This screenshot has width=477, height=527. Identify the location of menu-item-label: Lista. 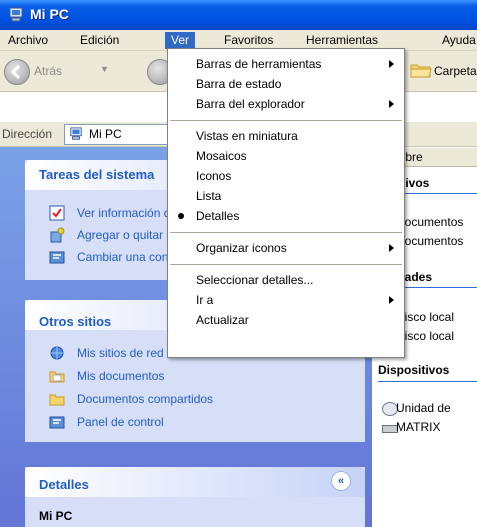
(209, 196).